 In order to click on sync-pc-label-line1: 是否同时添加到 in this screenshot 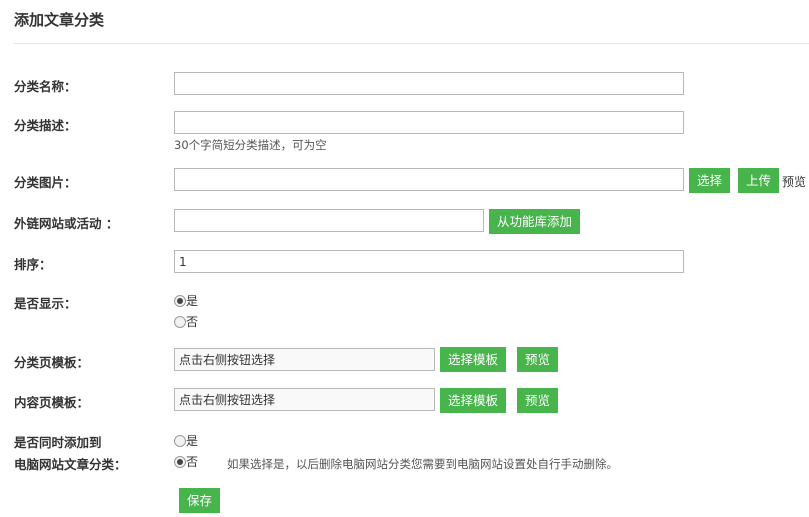, I will do `click(58, 442)`.